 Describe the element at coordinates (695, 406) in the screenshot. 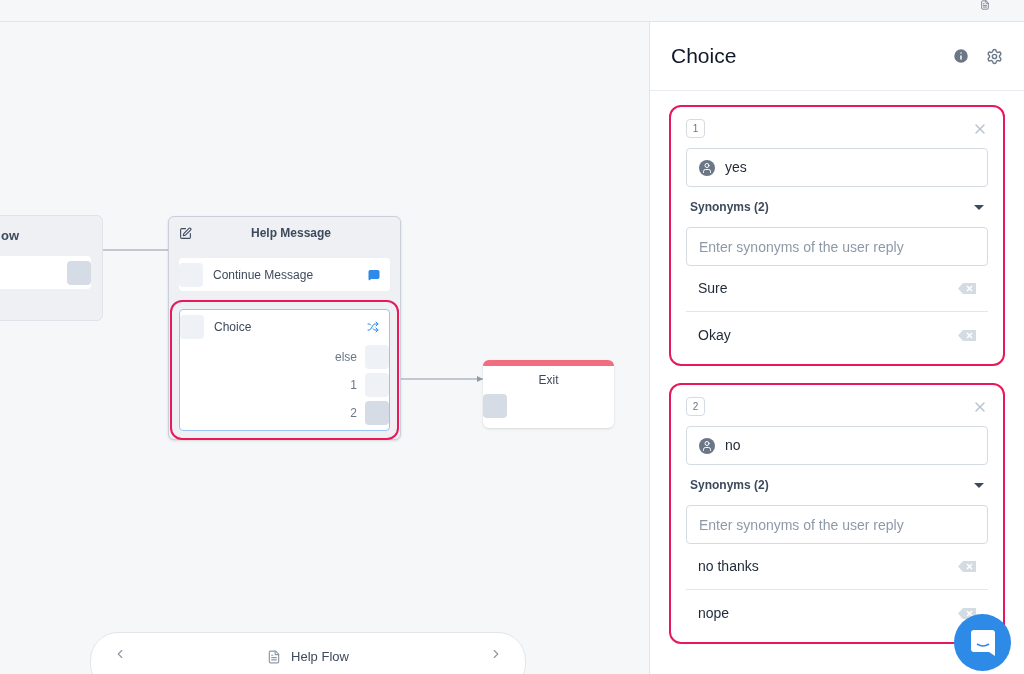

I see `choice-number: 2` at that location.